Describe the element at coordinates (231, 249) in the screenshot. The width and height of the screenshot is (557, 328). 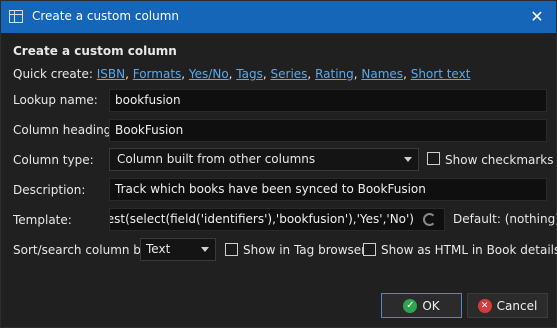
I see `show-in-tag-browser-checkbox` at that location.